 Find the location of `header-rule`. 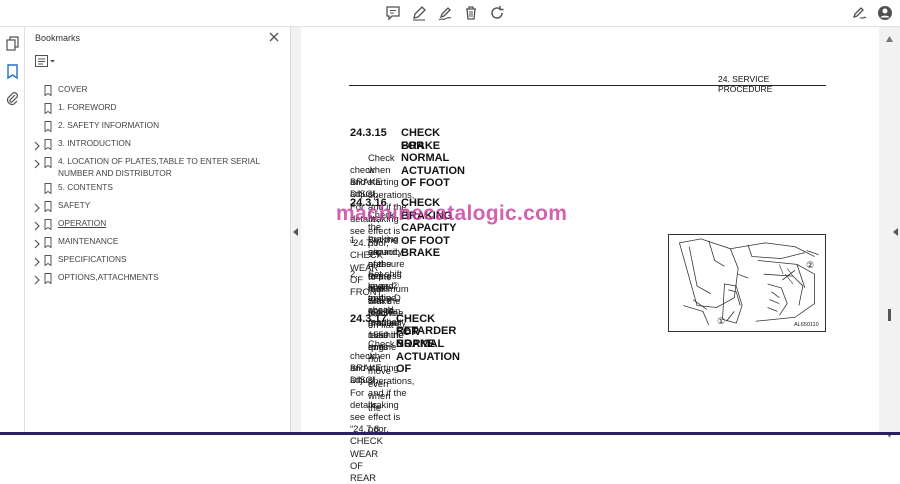

header-rule is located at coordinates (587, 85).